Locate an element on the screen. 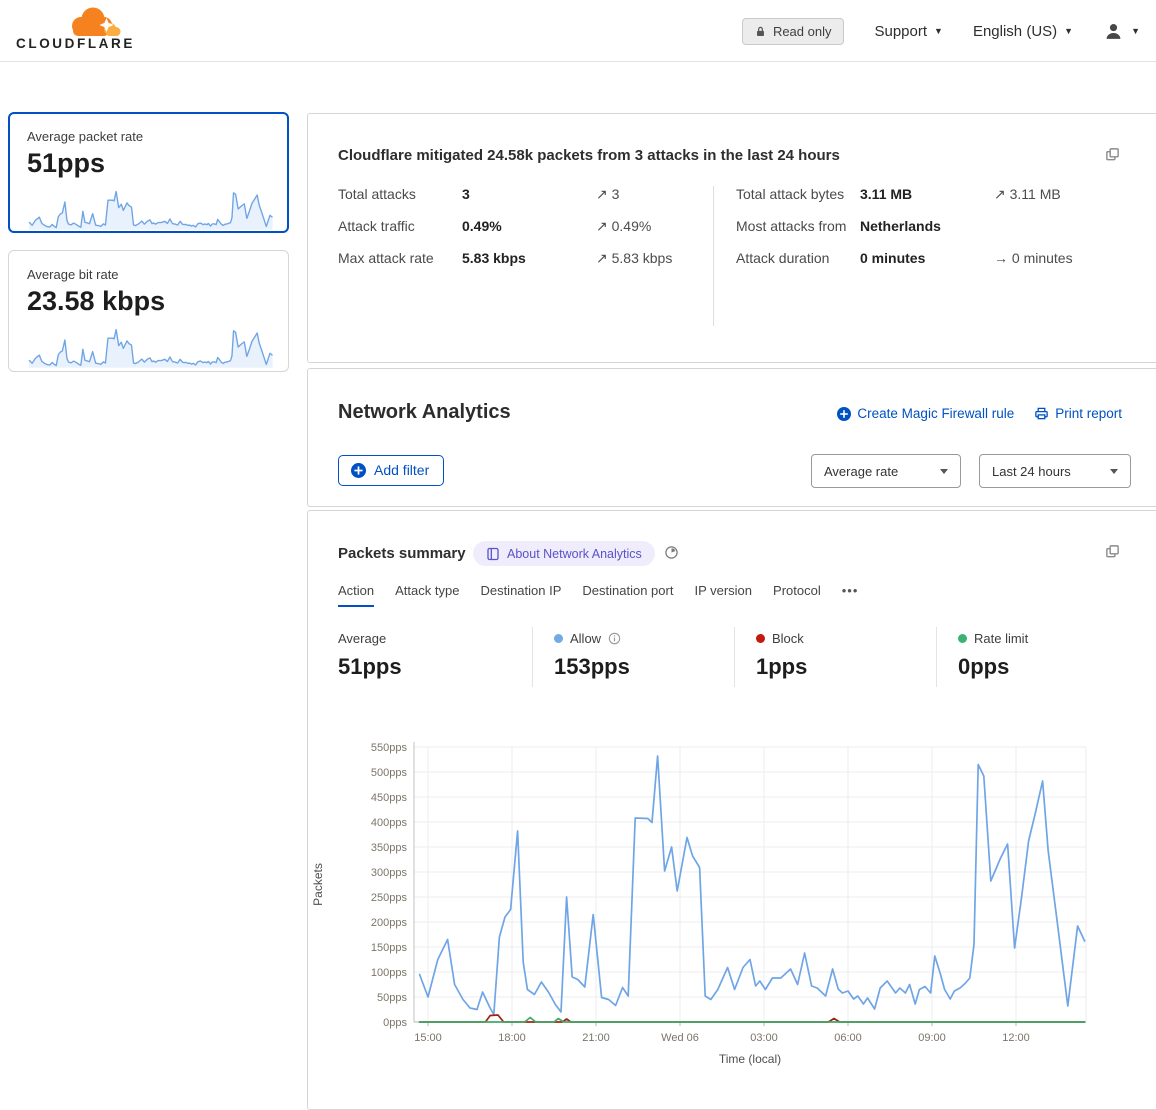  about-network-analytics-pill: About Network Analytics is located at coordinates (564, 553).